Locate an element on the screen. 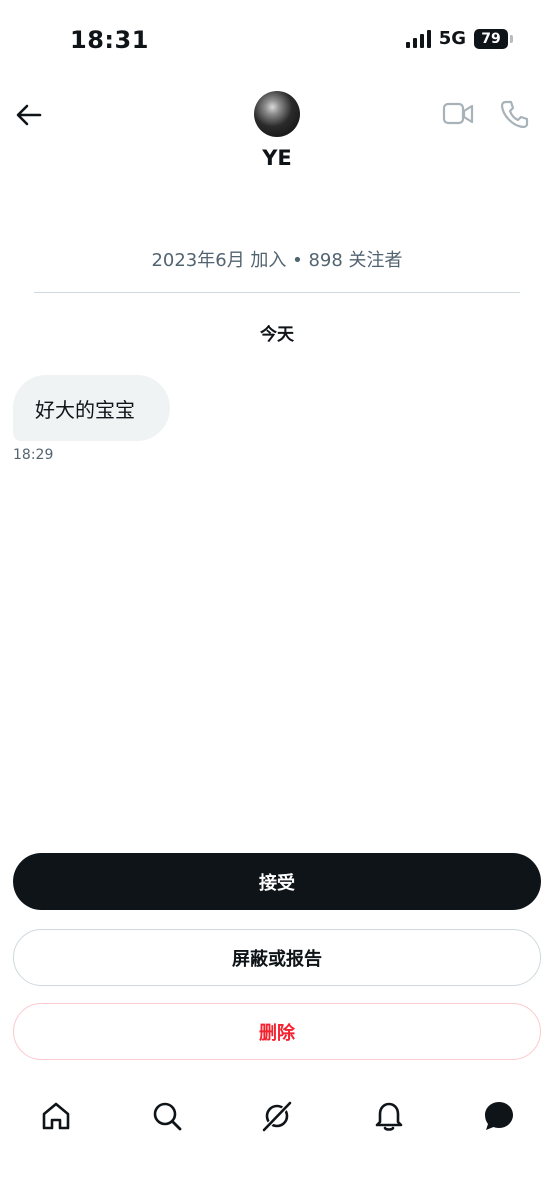  battery-level: 79 is located at coordinates (491, 38).